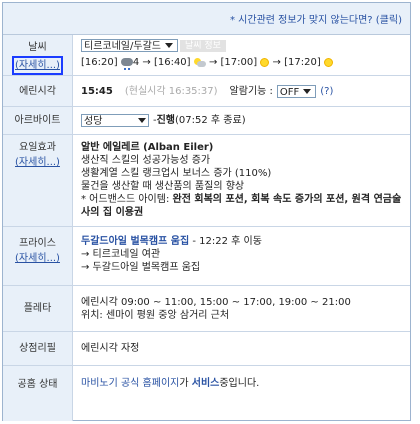 Image resolution: width=420 pixels, height=424 pixels. Describe the element at coordinates (99, 62) in the screenshot. I see `forecast-time-1: [16:20]` at that location.